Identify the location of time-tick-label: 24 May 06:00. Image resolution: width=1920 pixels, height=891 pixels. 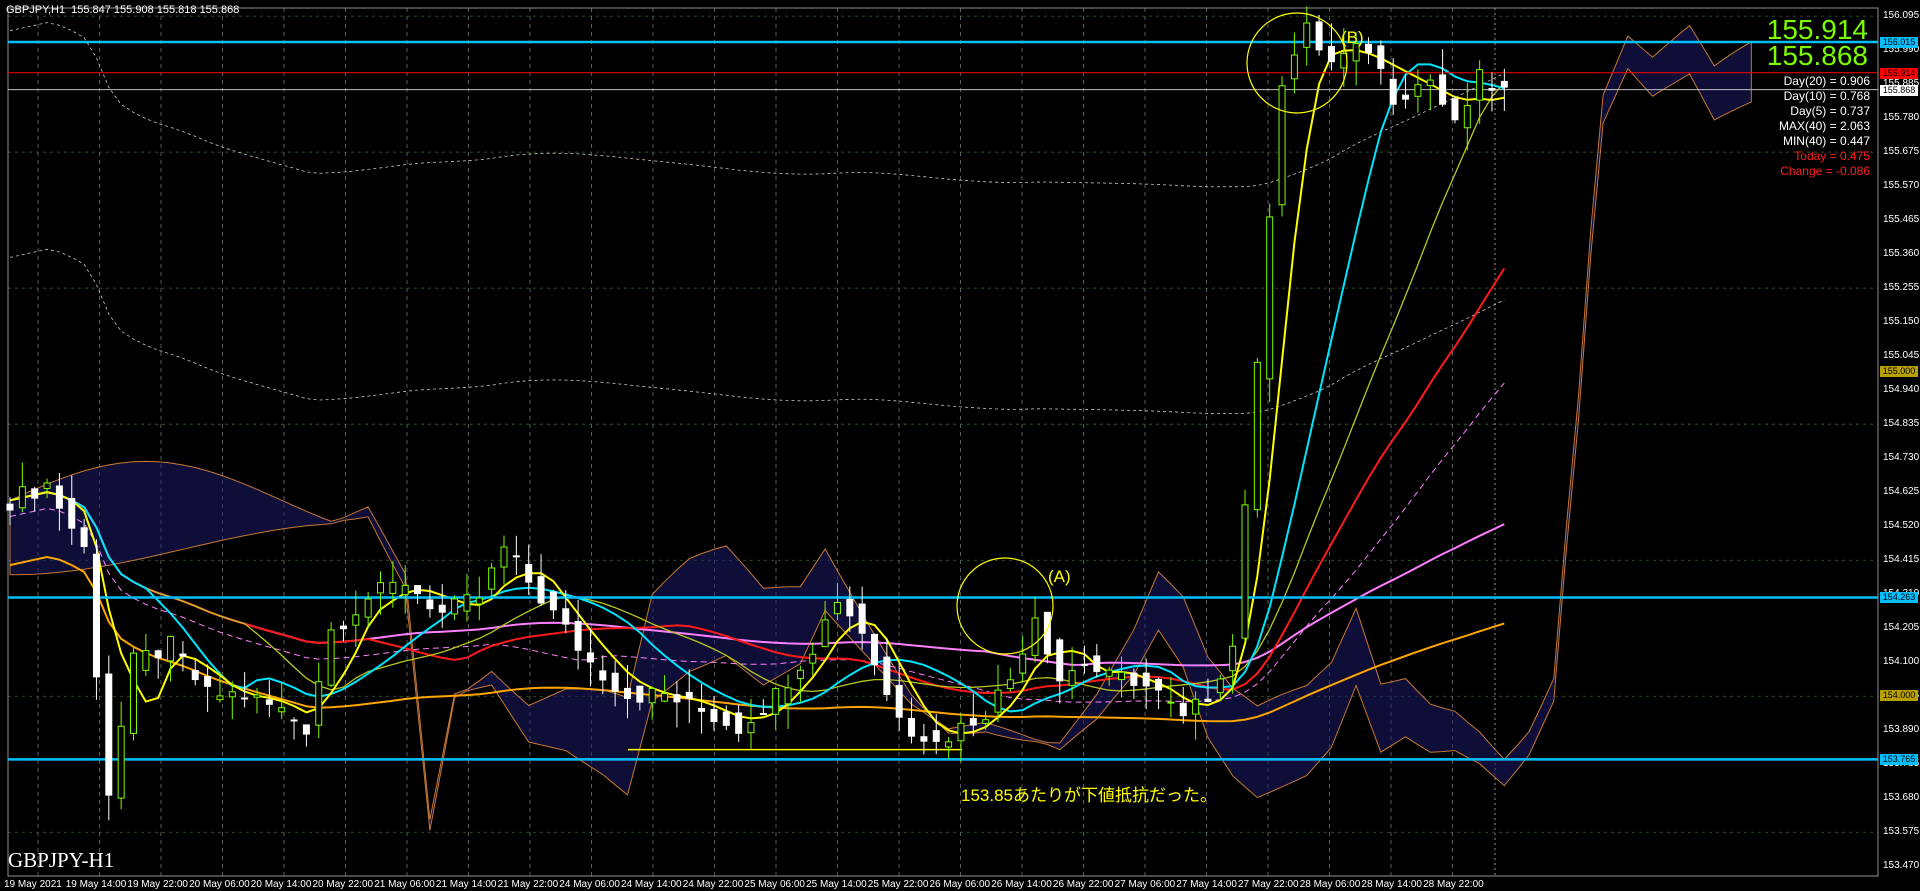
(589, 884).